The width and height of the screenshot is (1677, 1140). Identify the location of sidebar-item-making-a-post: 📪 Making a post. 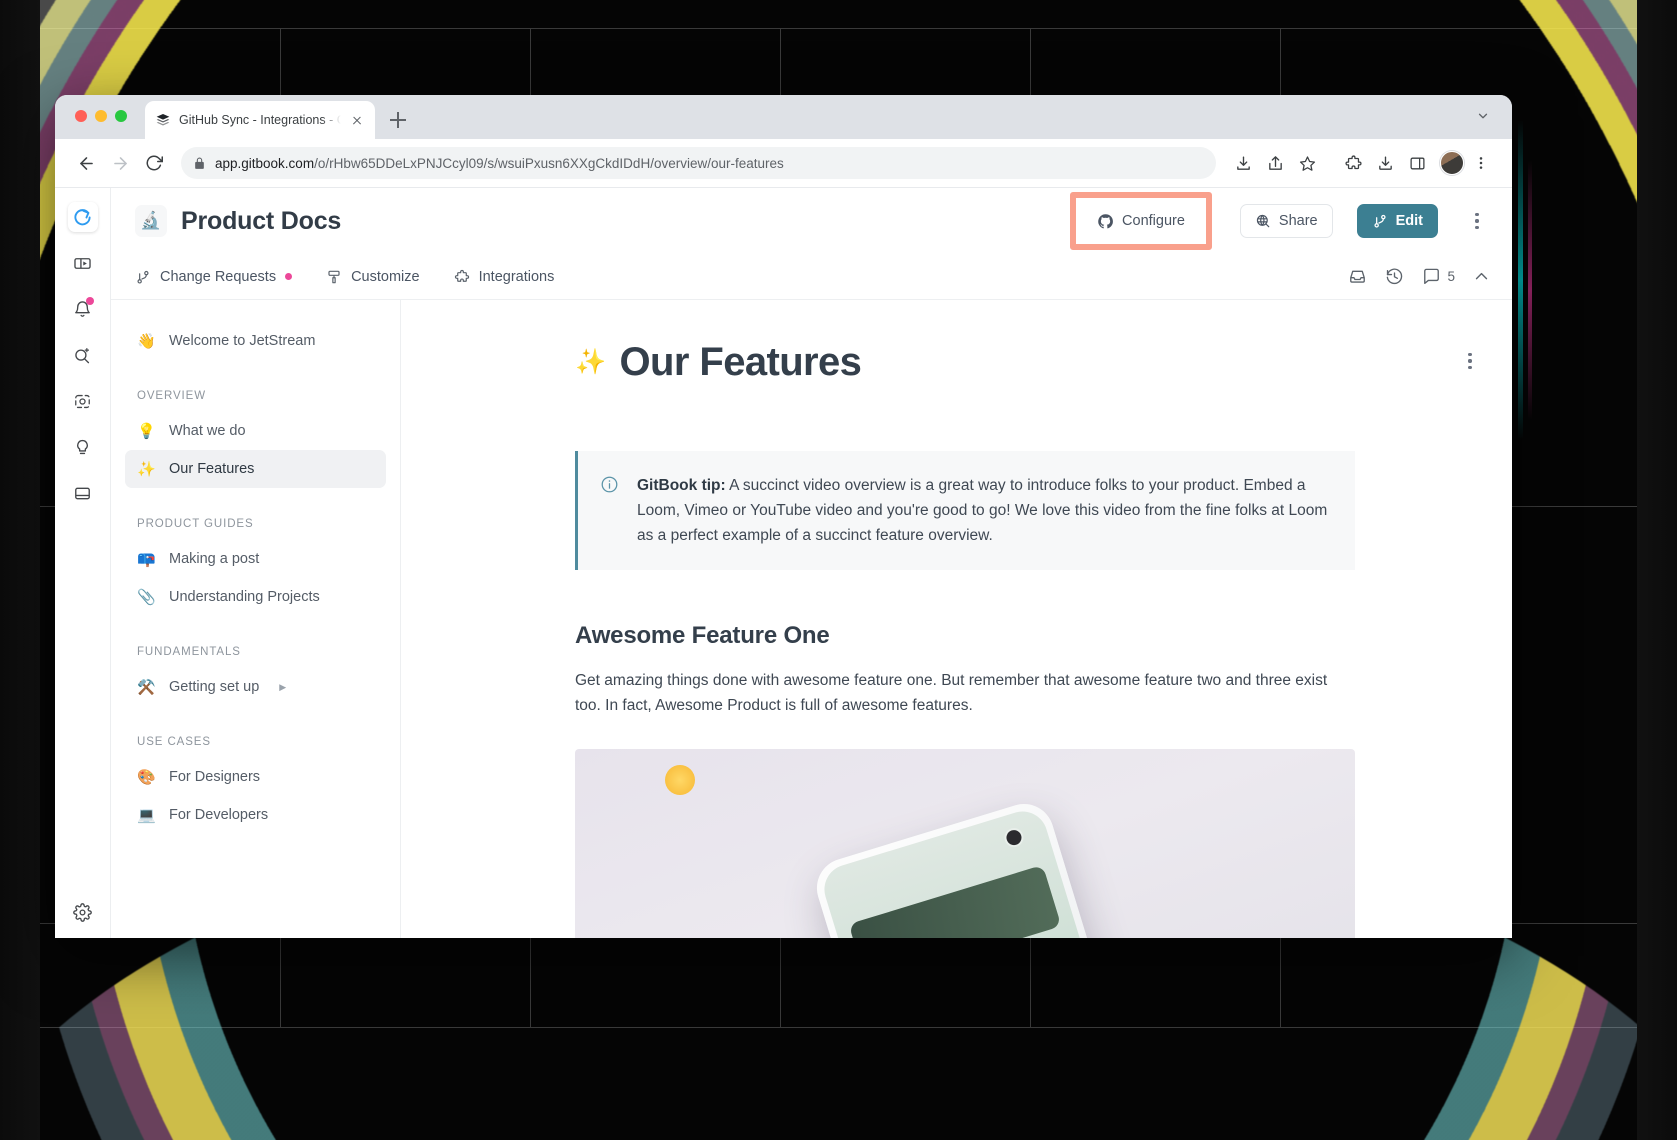
(255, 559).